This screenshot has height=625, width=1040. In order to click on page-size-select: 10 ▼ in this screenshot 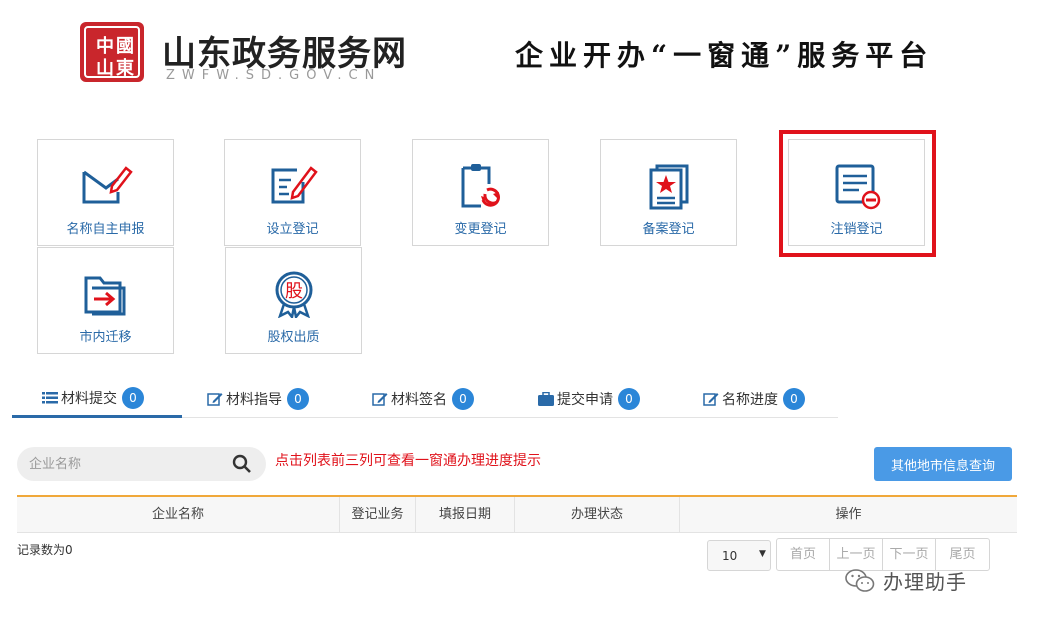, I will do `click(739, 555)`.